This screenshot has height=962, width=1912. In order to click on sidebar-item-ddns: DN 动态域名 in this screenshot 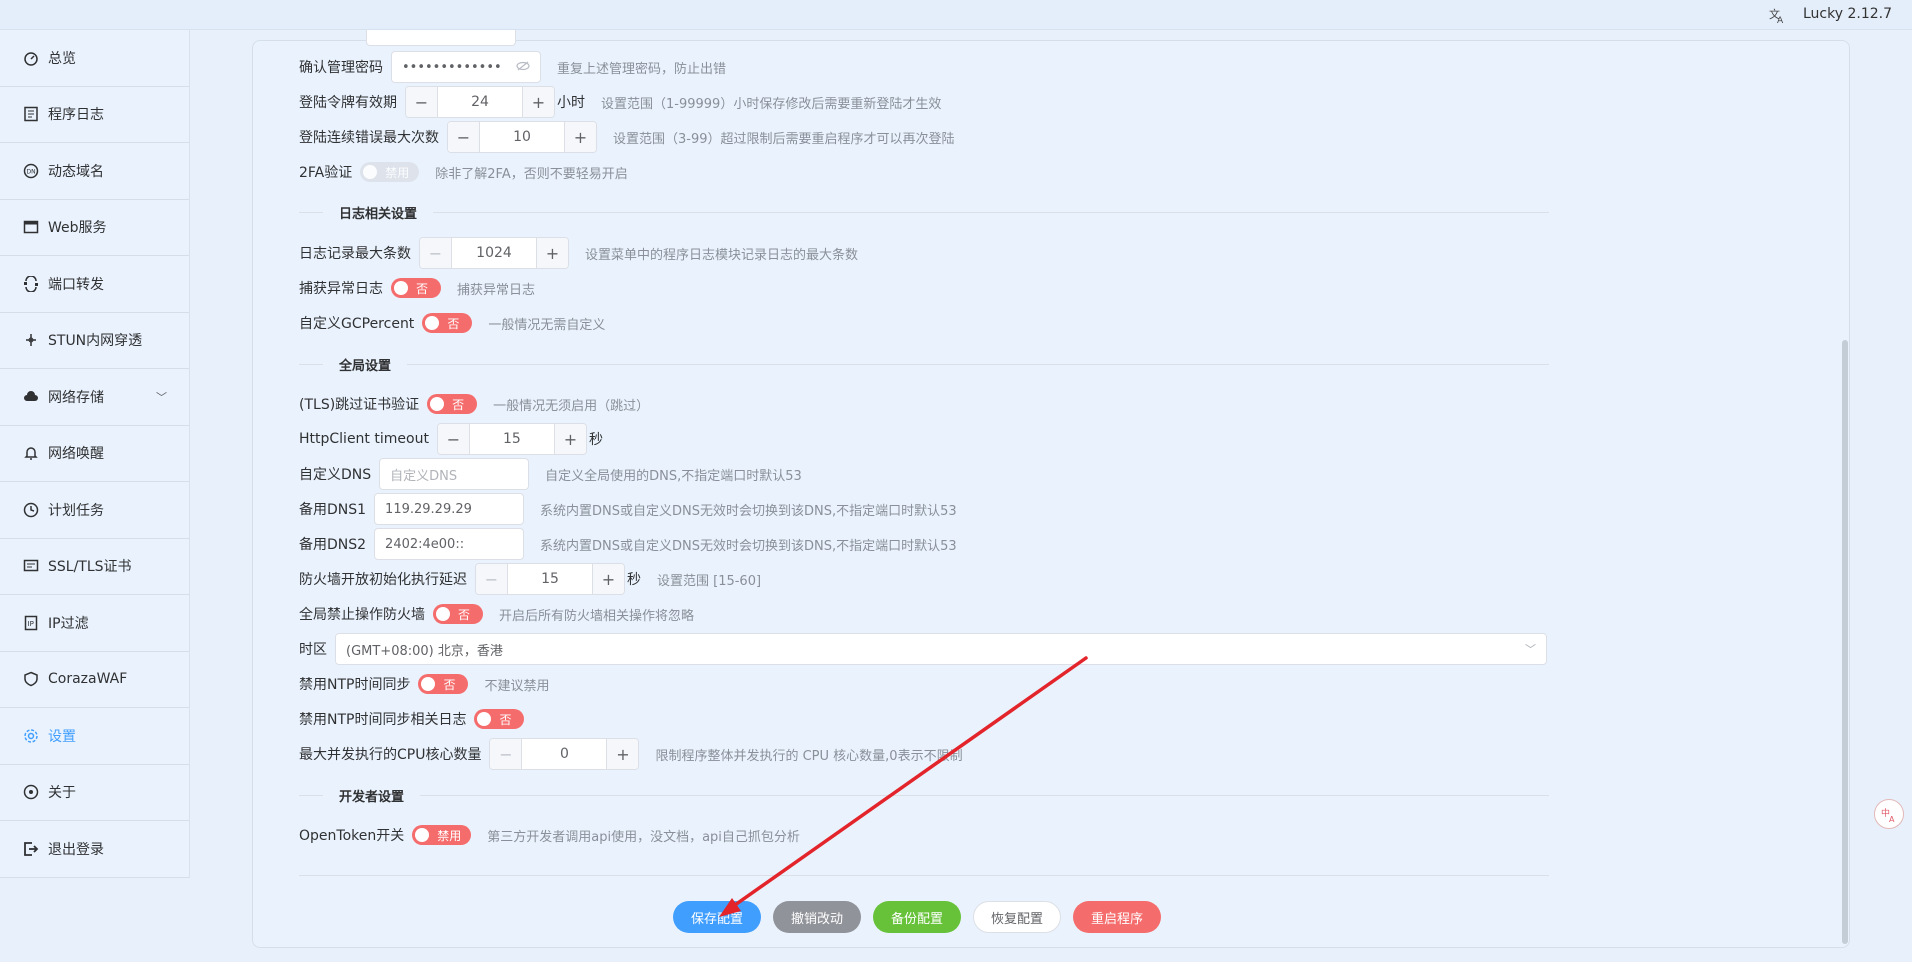, I will do `click(94, 171)`.